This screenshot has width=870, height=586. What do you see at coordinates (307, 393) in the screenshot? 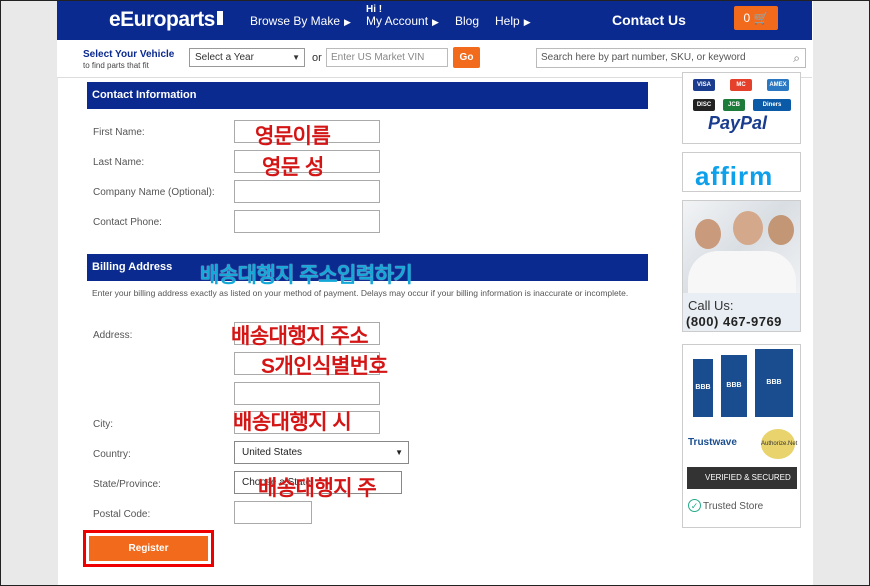
I see `address-line3-input` at bounding box center [307, 393].